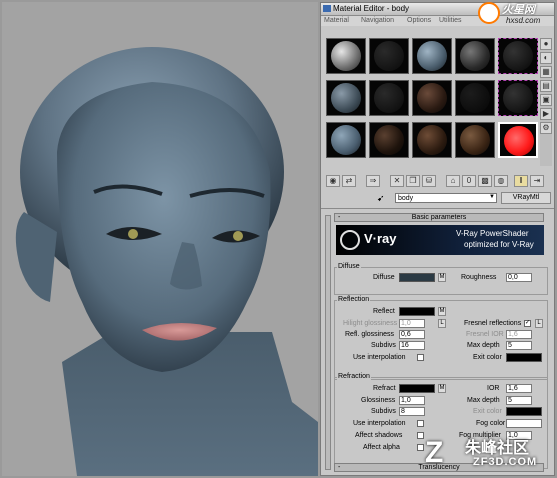  What do you see at coordinates (519, 388) in the screenshot?
I see `ior-spinner: 1,6` at bounding box center [519, 388].